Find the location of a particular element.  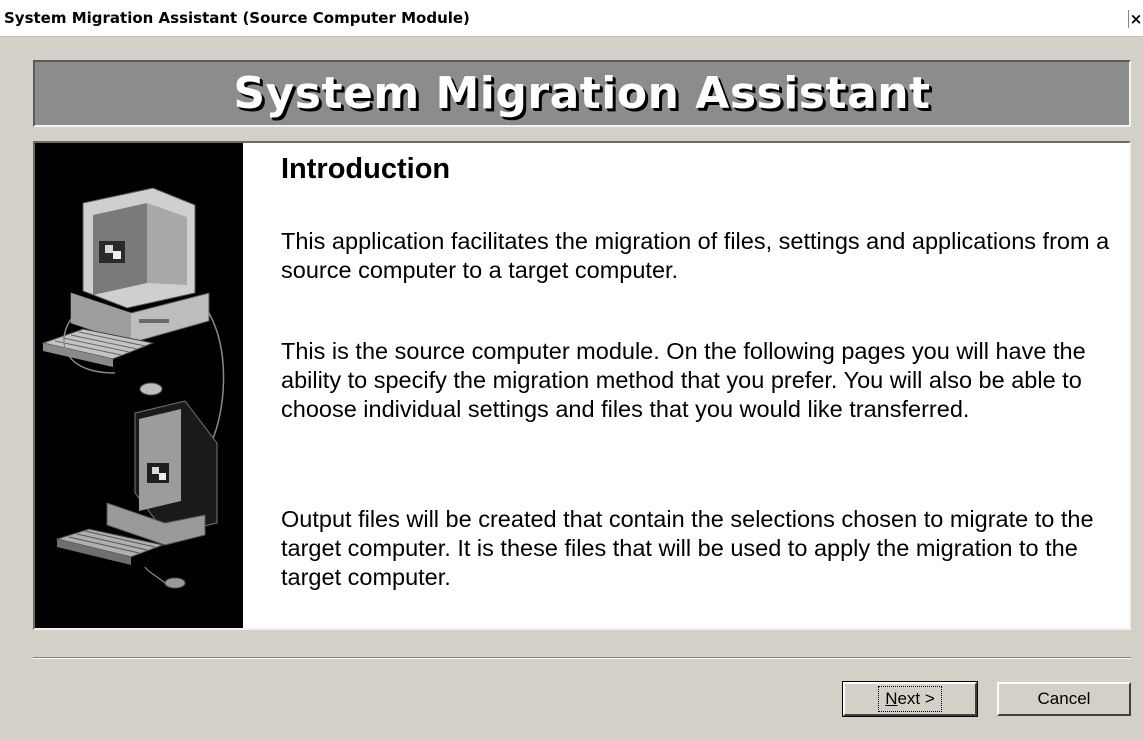

page-heading: Introduction is located at coordinates (366, 169).